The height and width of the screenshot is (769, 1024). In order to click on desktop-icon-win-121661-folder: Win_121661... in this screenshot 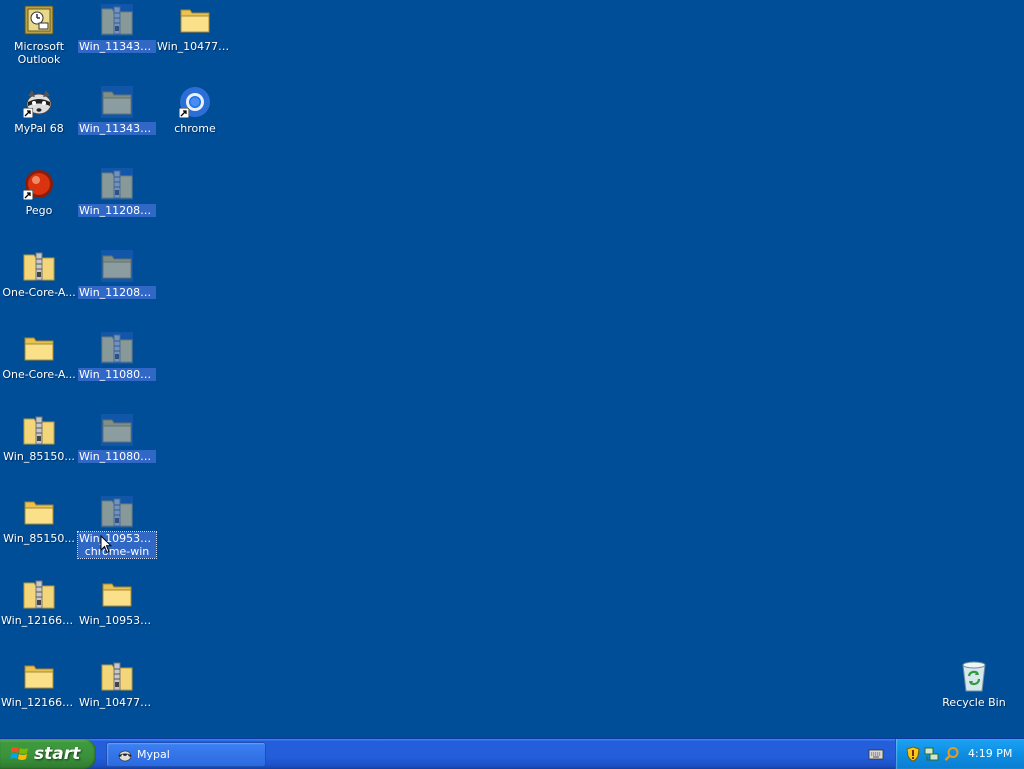, I will do `click(39, 695)`.